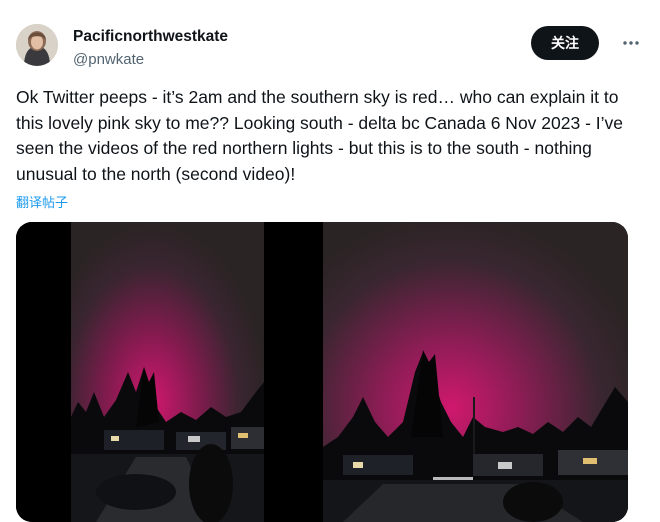  Describe the element at coordinates (150, 48) in the screenshot. I see `user-names: Pacificnorthwestkate @pnwkate` at that location.